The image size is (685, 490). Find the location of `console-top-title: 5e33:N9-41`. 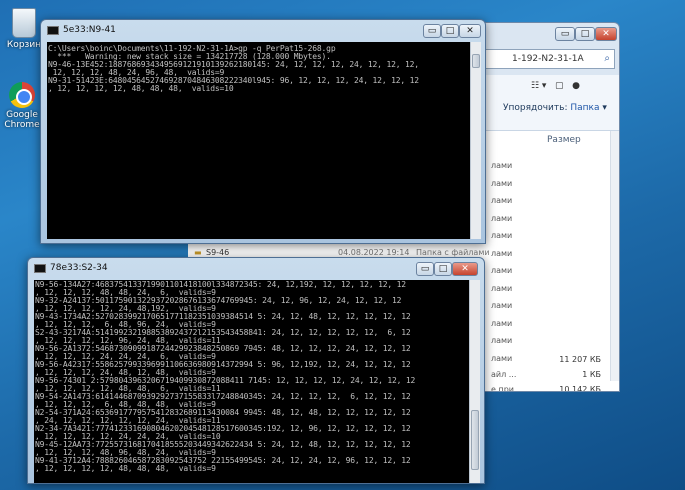

console-top-title: 5e33:N9-41 is located at coordinates (89, 30).